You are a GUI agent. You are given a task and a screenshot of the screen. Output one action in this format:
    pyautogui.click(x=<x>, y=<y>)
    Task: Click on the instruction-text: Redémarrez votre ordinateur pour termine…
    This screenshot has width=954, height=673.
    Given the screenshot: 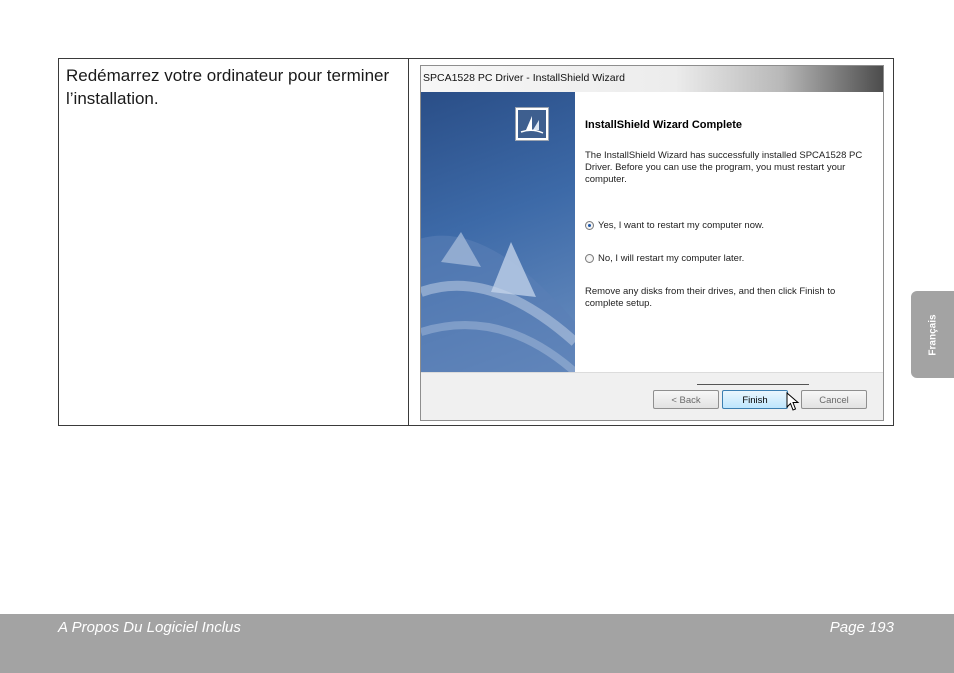 What is the action you would take?
    pyautogui.click(x=228, y=87)
    